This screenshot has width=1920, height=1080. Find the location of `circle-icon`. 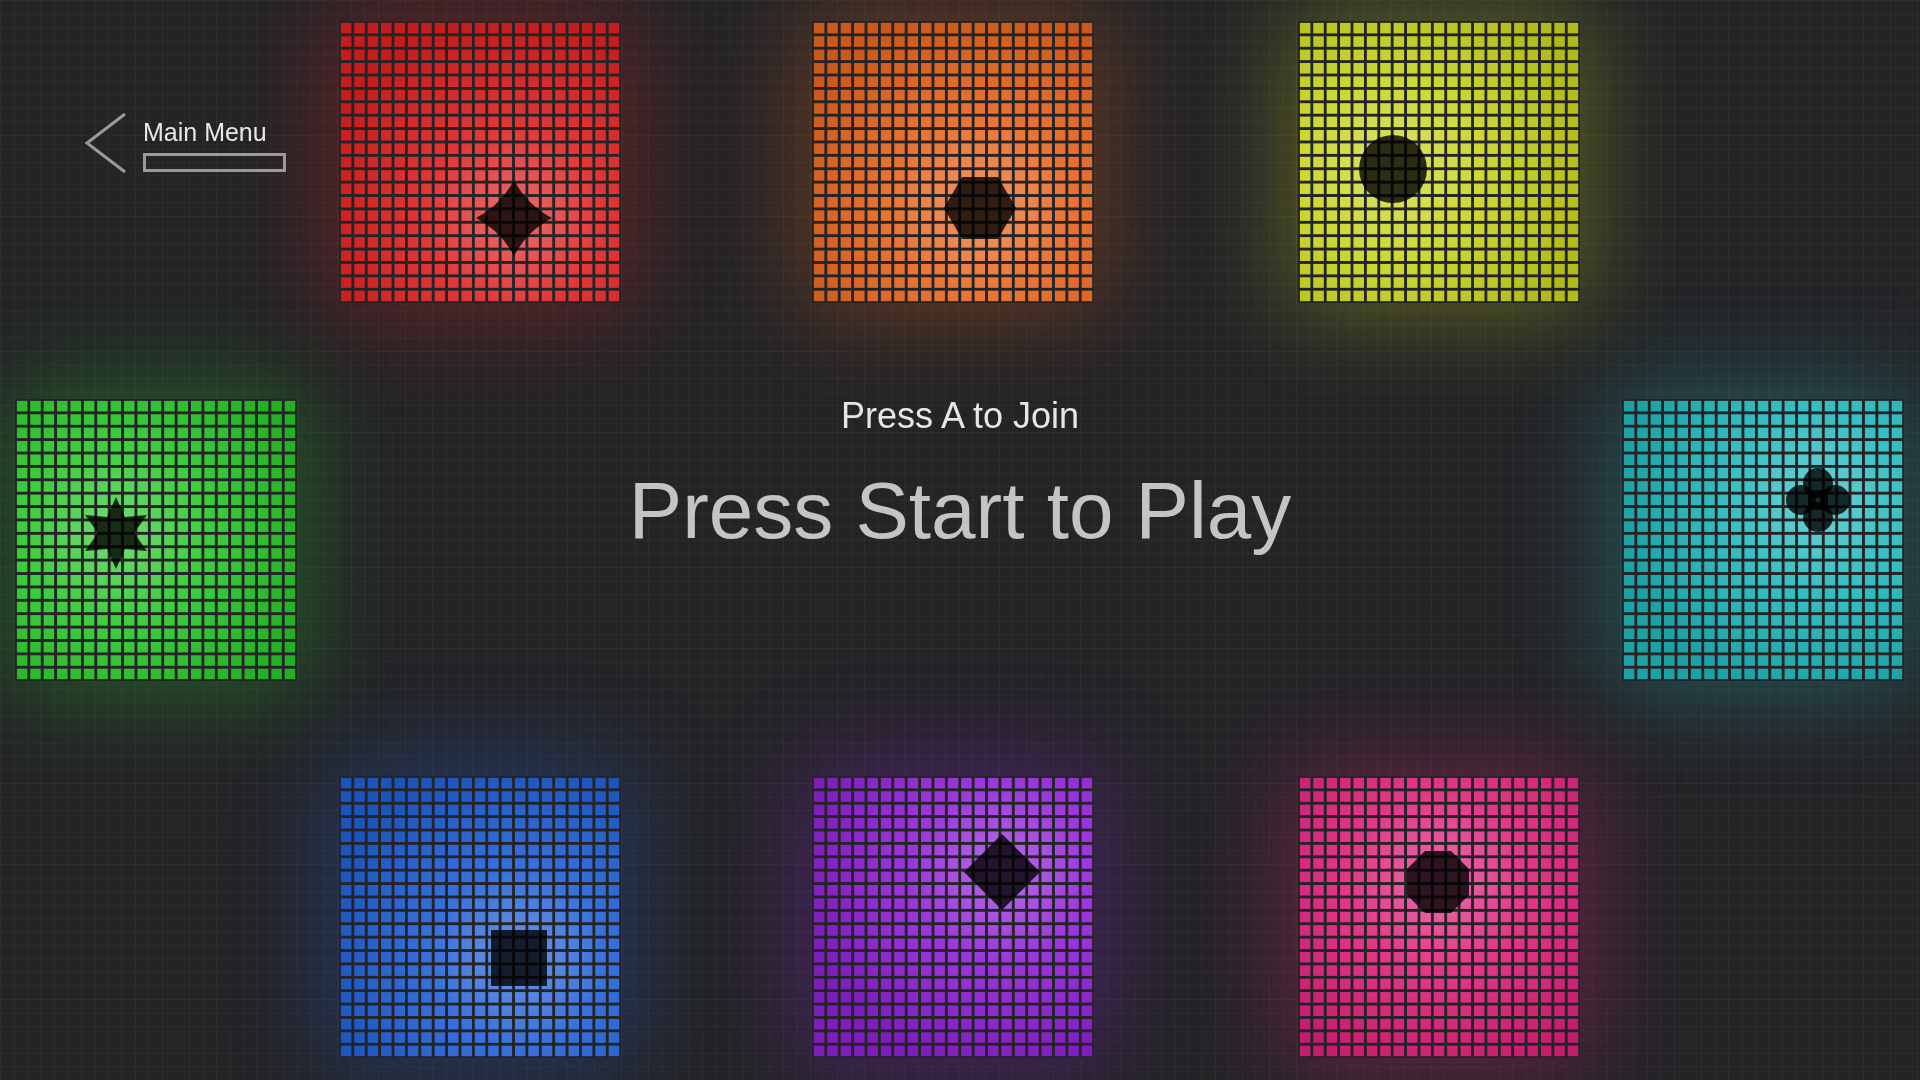

circle-icon is located at coordinates (1393, 169).